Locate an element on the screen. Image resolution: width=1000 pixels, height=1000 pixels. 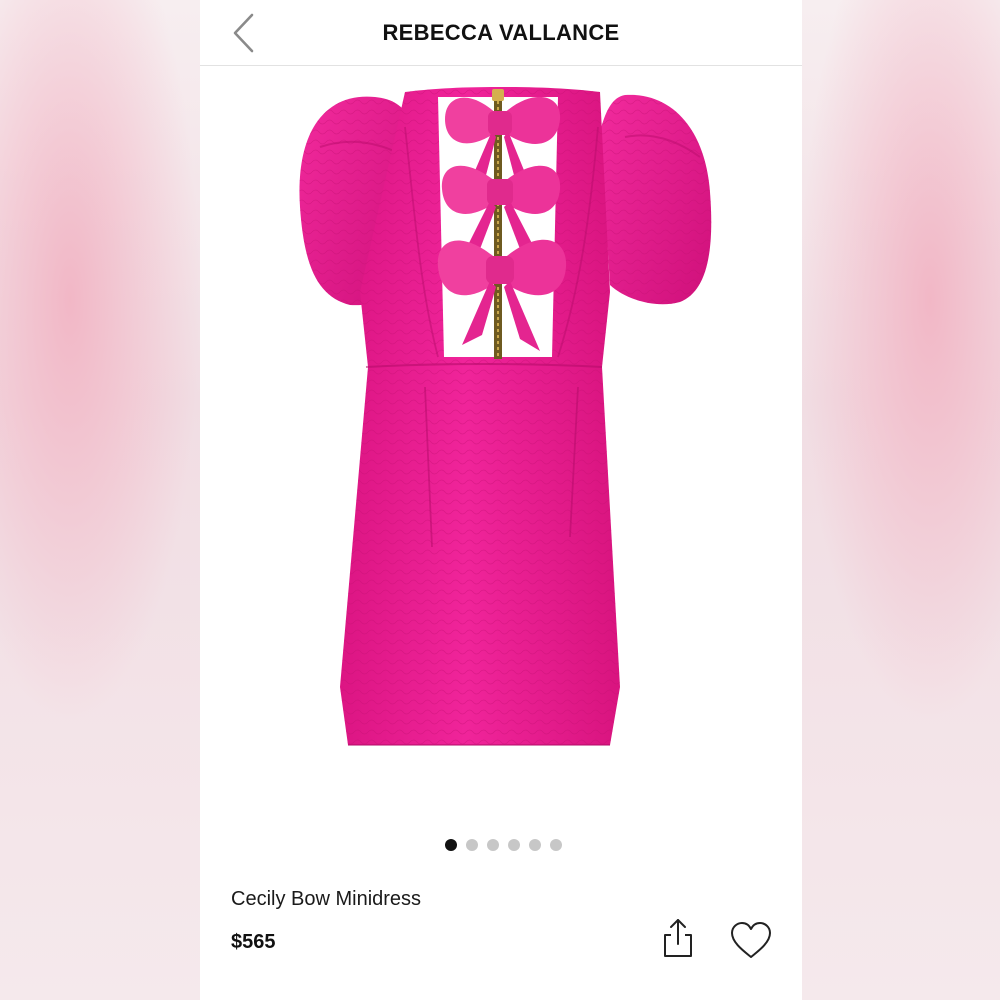
product-price: $565 is located at coordinates (253, 942).